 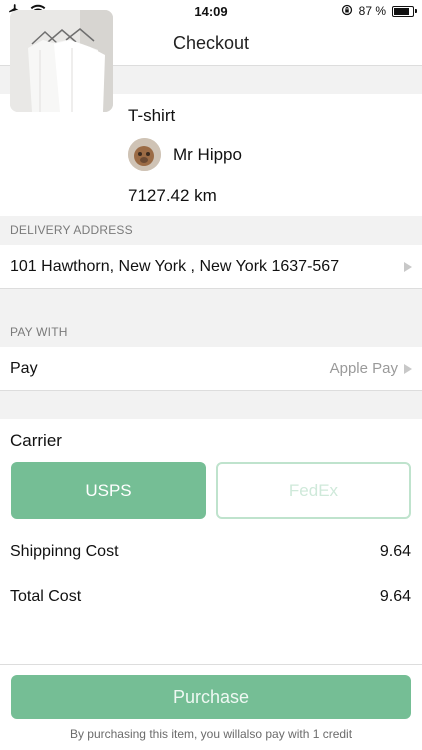 I want to click on shipping-cost-label: Shippinng Cost, so click(x=64, y=551).